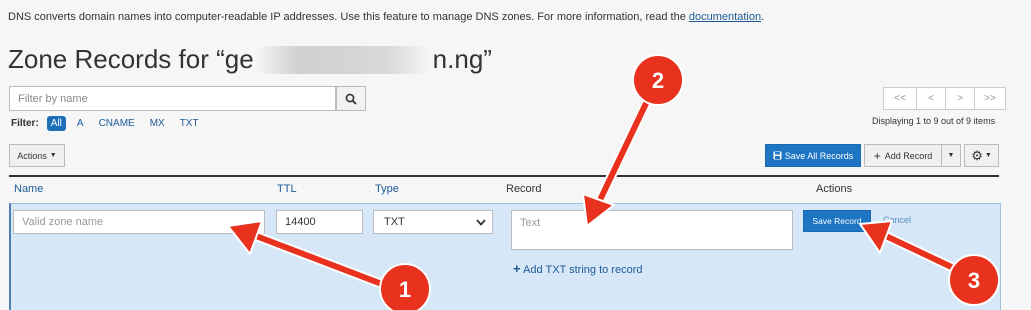  Describe the element at coordinates (28, 189) in the screenshot. I see `column-header-name: Name` at that location.